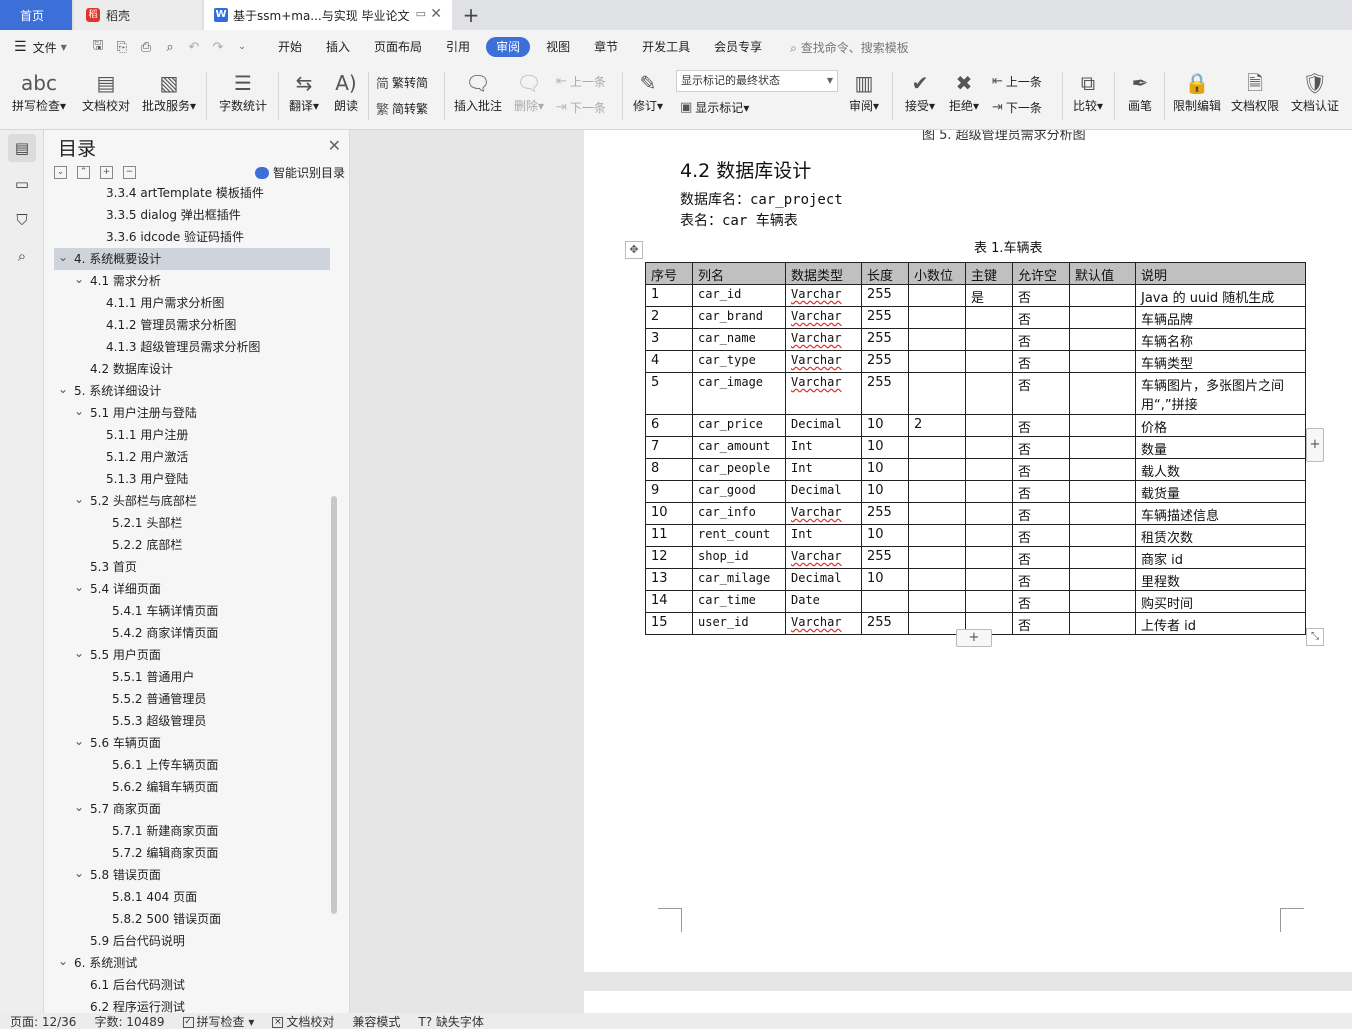 This screenshot has width=1352, height=1029. Describe the element at coordinates (194, 897) in the screenshot. I see `toc-item: 5.8.1 404 页面` at that location.